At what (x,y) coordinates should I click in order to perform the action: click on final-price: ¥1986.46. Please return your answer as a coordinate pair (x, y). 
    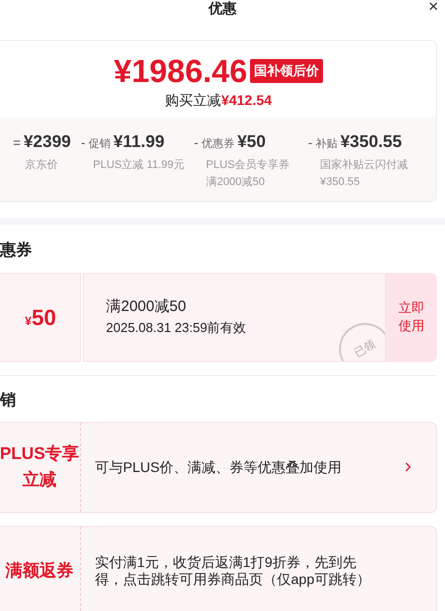
    Looking at the image, I should click on (181, 71).